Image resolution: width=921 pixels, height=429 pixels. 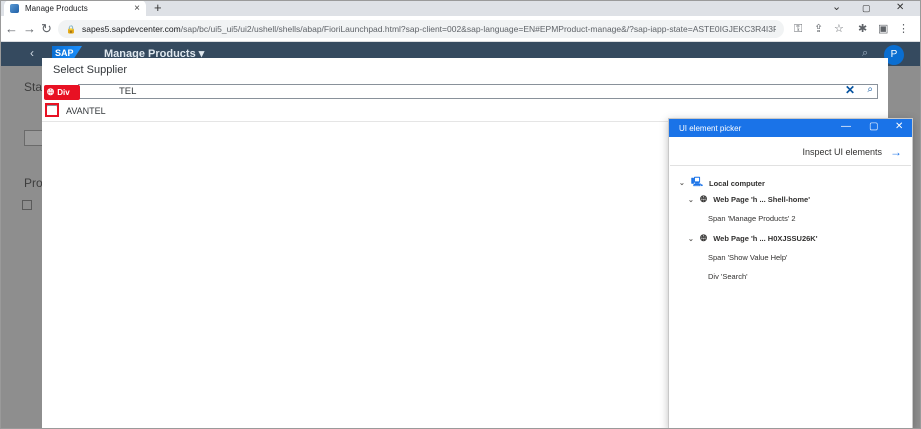 What do you see at coordinates (52, 110) in the screenshot?
I see `element-highlight-box` at bounding box center [52, 110].